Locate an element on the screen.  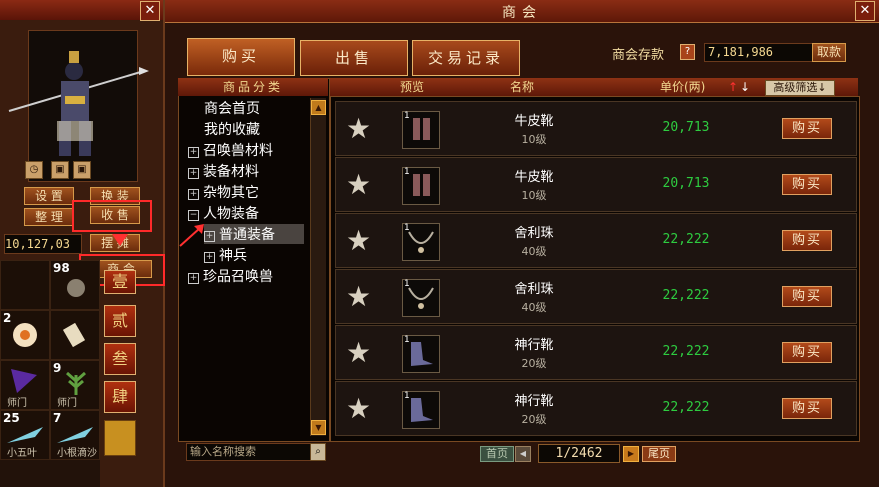
last-page-button: 尾页 is located at coordinates (659, 454).